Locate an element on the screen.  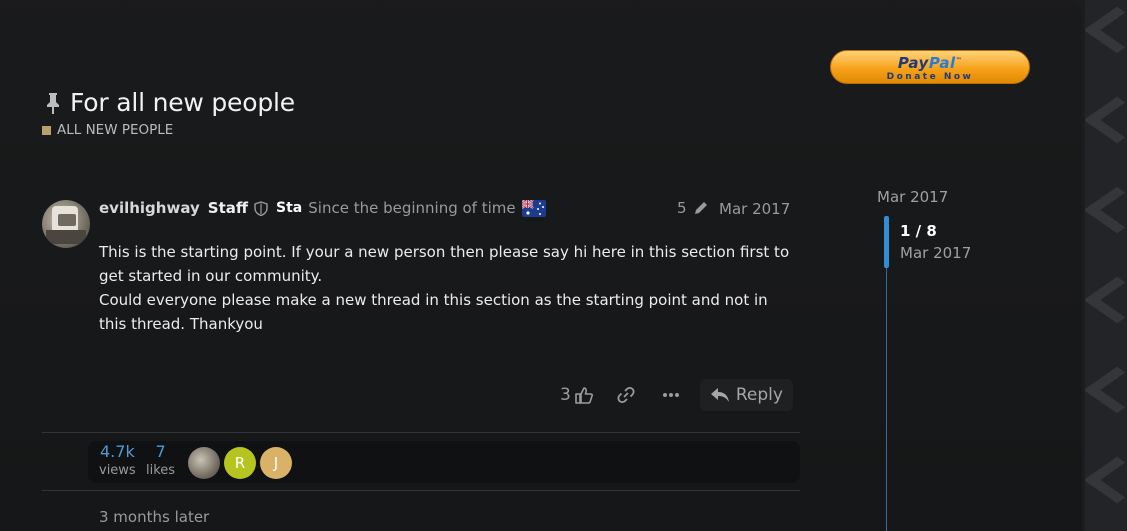
like-button: 3 is located at coordinates (577, 395).